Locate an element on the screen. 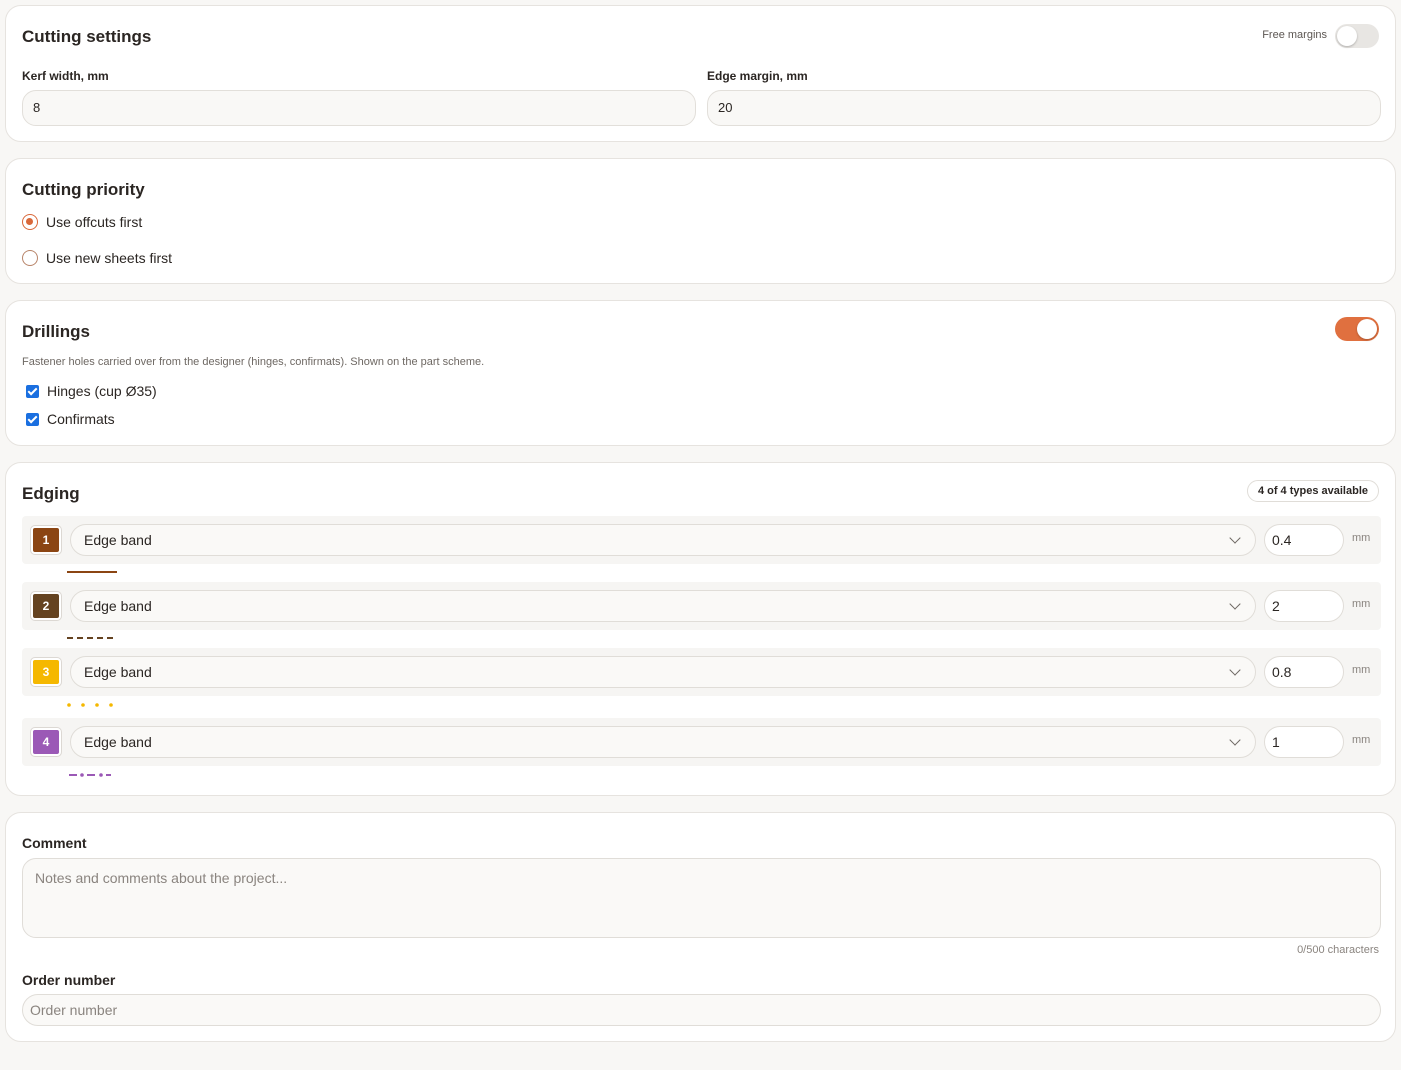 Image resolution: width=1401 pixels, height=1070 pixels. radio-button is located at coordinates (30, 258).